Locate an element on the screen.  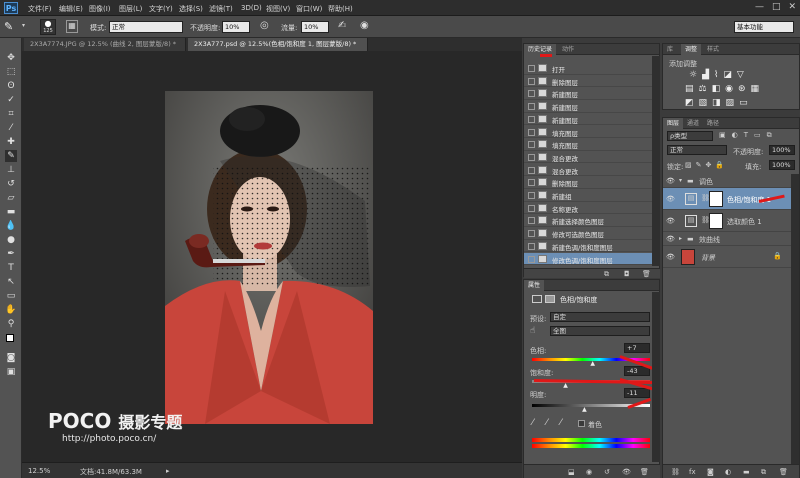
history-item: 修改可选颜色图层 is located at coordinates (588, 233).